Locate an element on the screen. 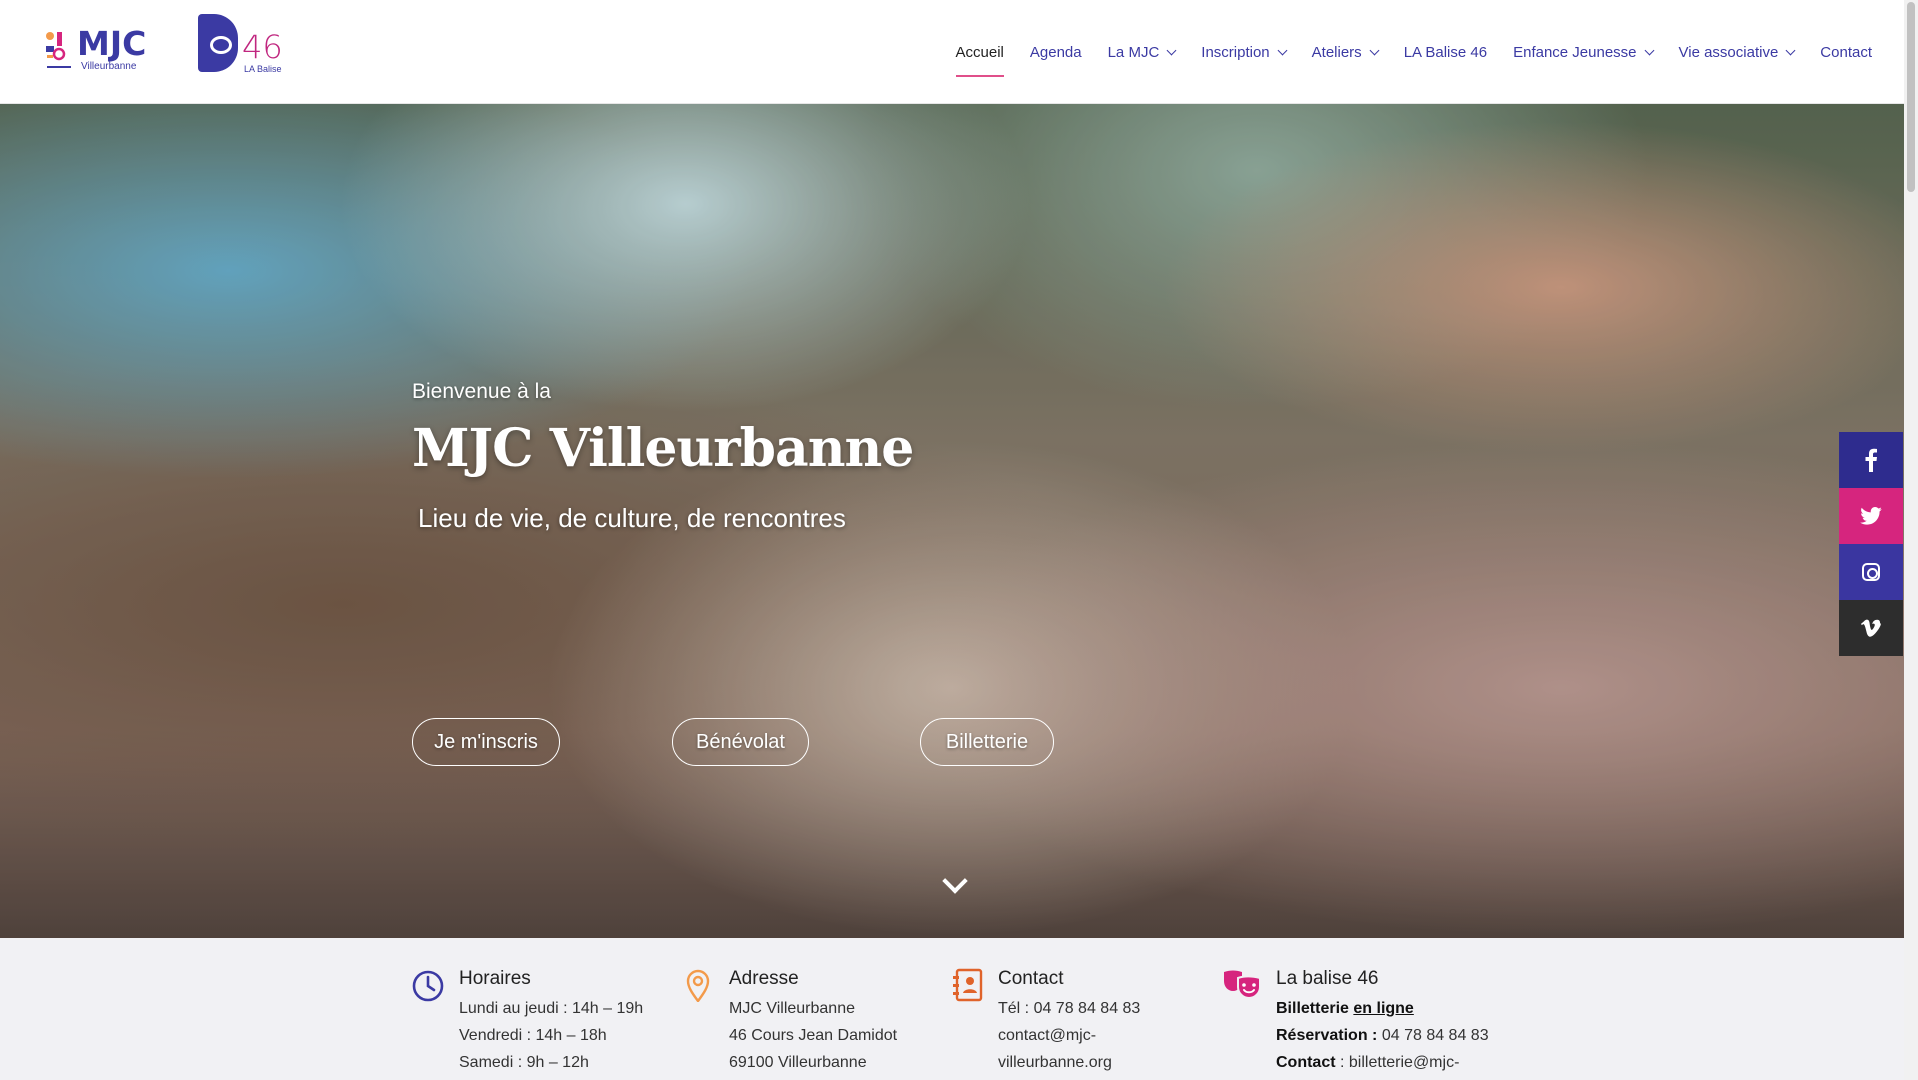  inscription-button: Je m'inscris is located at coordinates (486, 742).